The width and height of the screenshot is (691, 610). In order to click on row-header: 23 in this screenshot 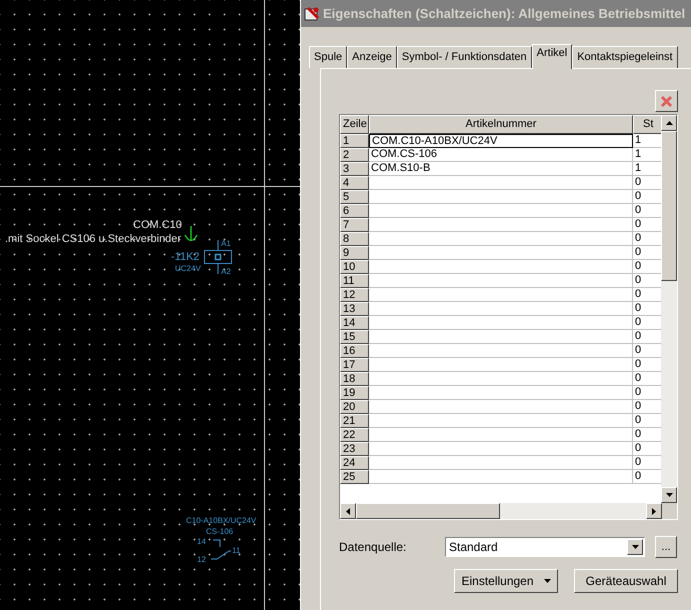, I will do `click(354, 449)`.